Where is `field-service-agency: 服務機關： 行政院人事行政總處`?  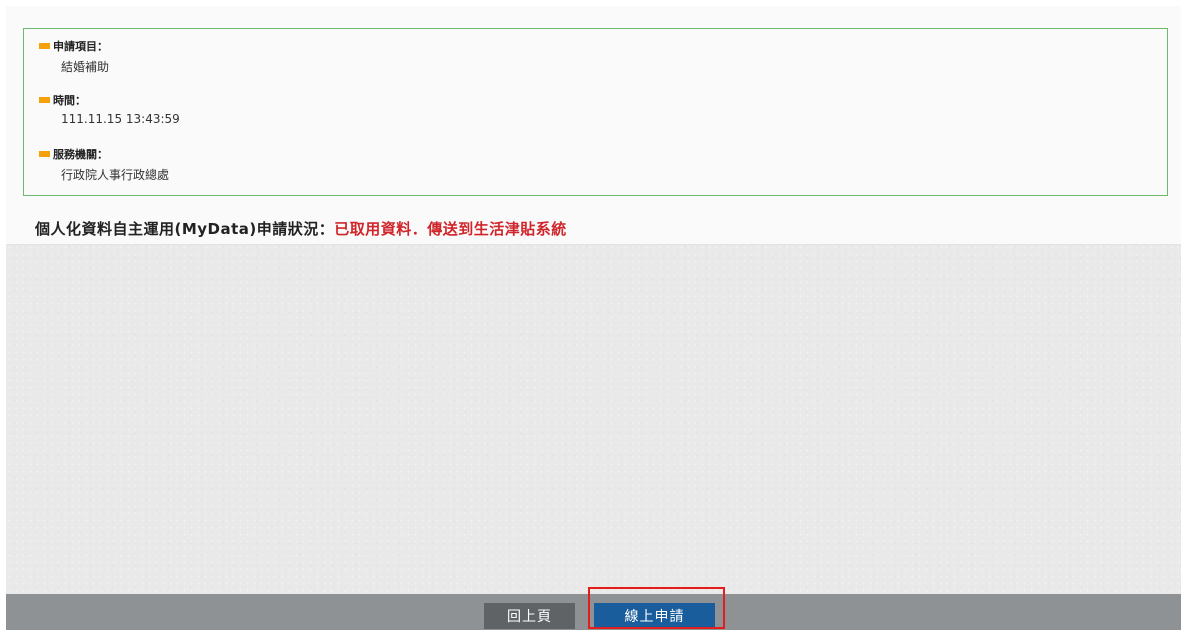 field-service-agency: 服務機關： 行政院人事行政總處 is located at coordinates (104, 164).